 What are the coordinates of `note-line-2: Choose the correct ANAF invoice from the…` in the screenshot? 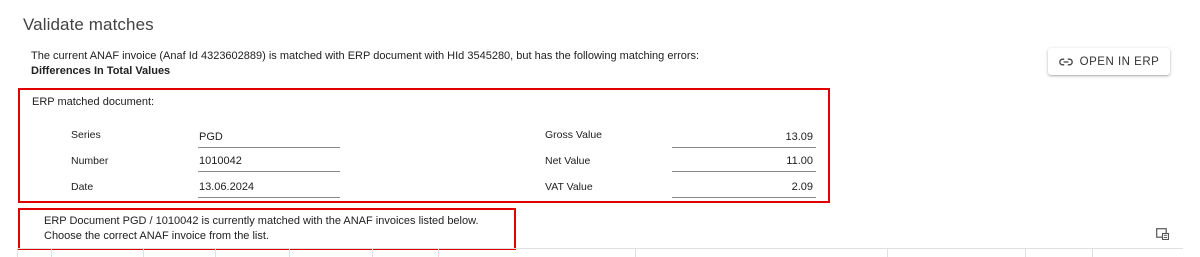 It's located at (156, 236).